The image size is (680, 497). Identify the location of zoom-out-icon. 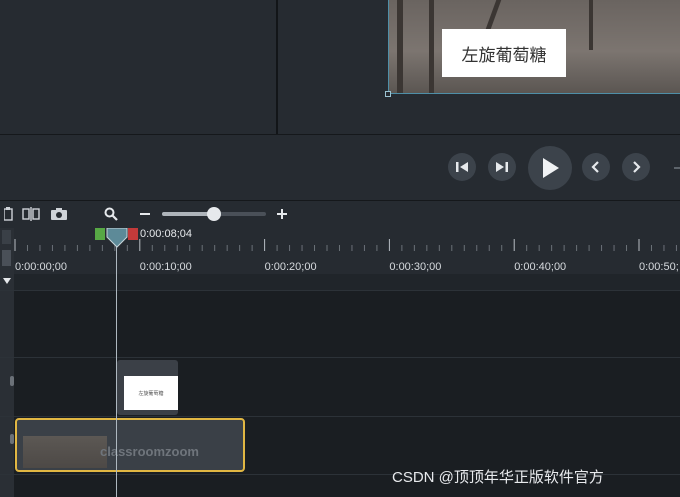
(145, 214).